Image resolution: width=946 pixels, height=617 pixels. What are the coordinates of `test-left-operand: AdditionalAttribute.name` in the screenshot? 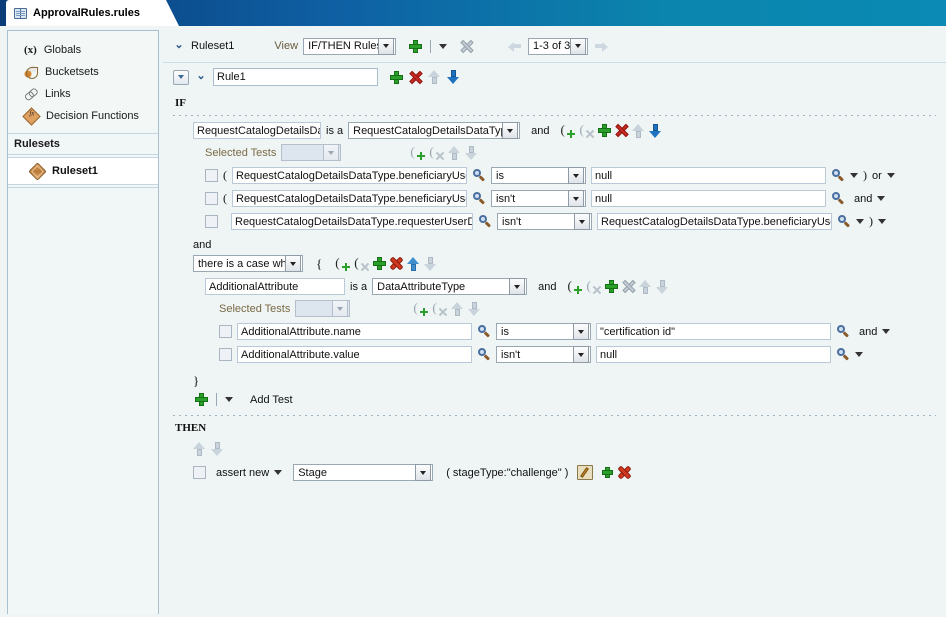 It's located at (354, 331).